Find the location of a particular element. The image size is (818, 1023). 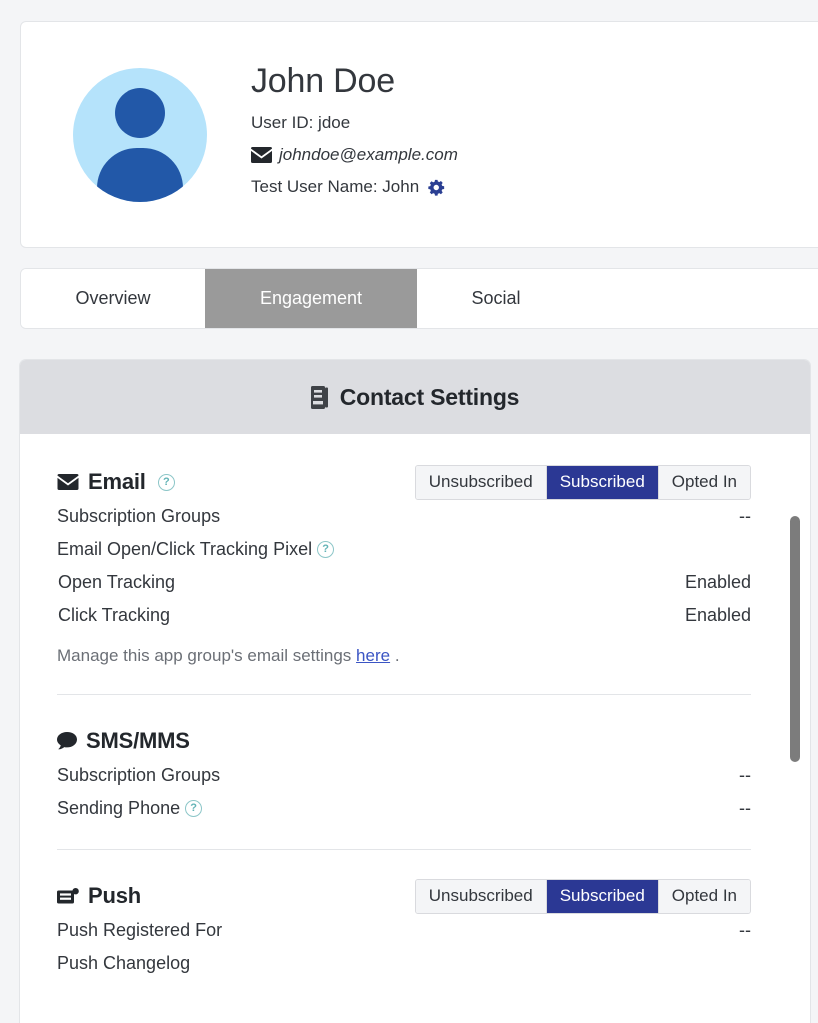

row-label: Open Tracking is located at coordinates (117, 582).